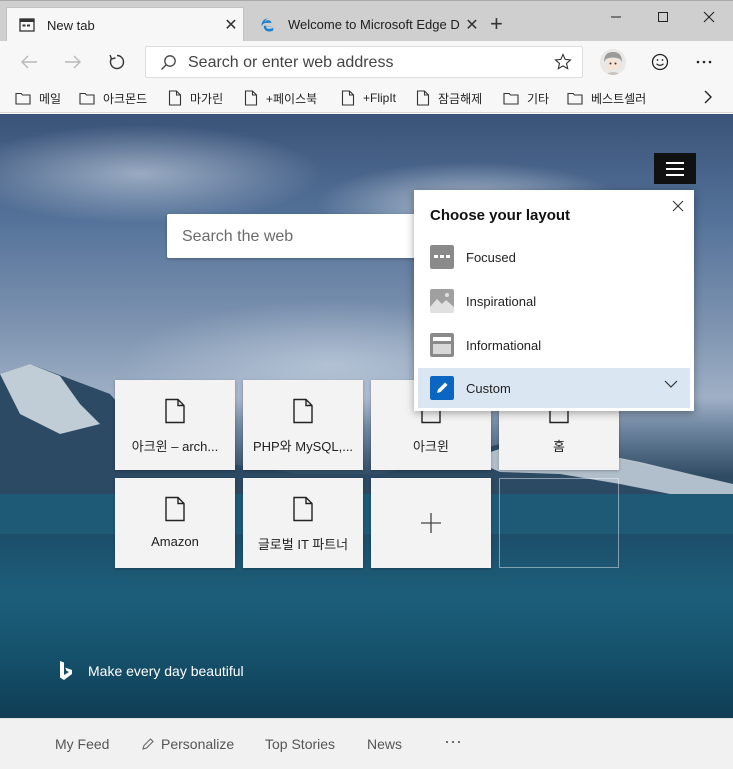 The image size is (733, 769). I want to click on favorite-label: 기타, so click(538, 98).